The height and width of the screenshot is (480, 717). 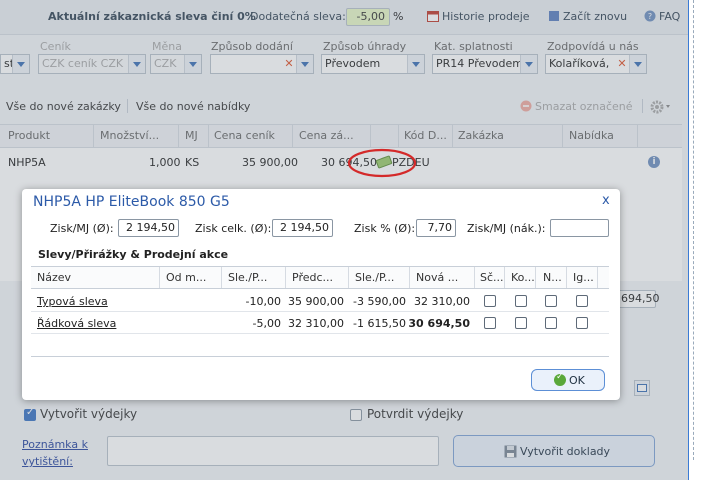 I want to click on row-name-link: Typová sleva, so click(x=72, y=301).